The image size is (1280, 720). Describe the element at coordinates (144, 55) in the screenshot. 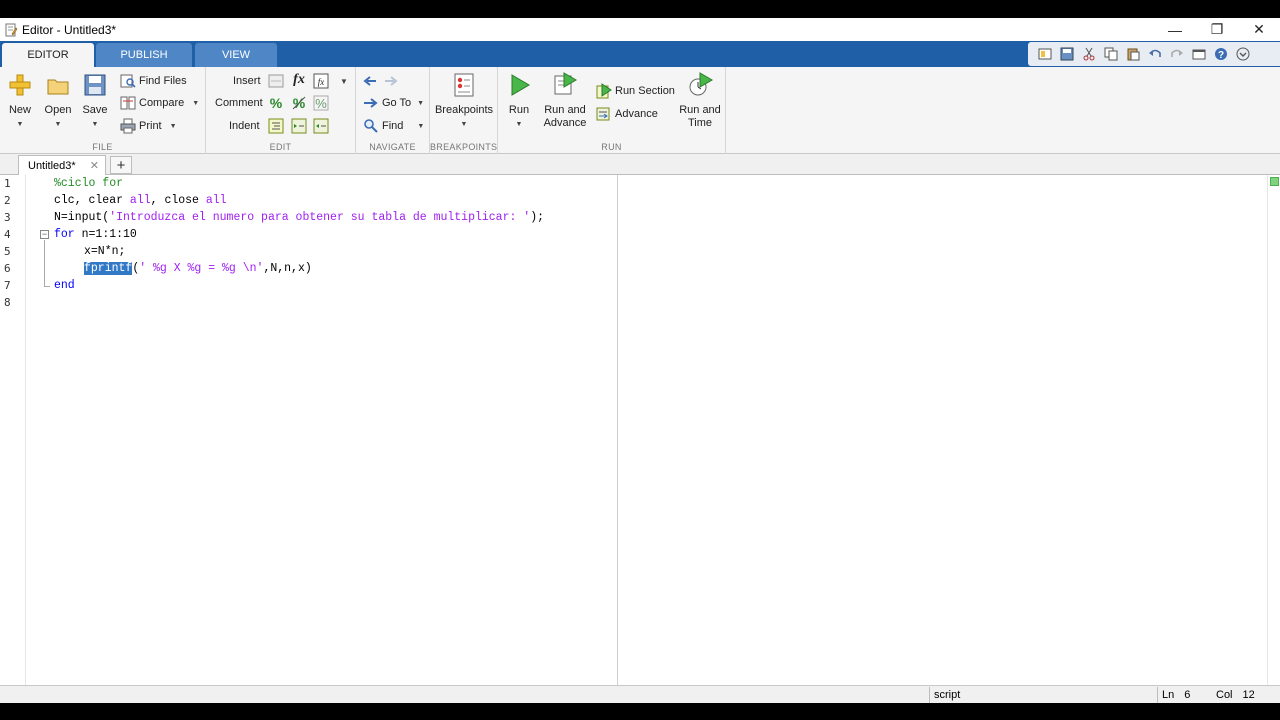

I see `tab-publish: PUBLISH` at that location.